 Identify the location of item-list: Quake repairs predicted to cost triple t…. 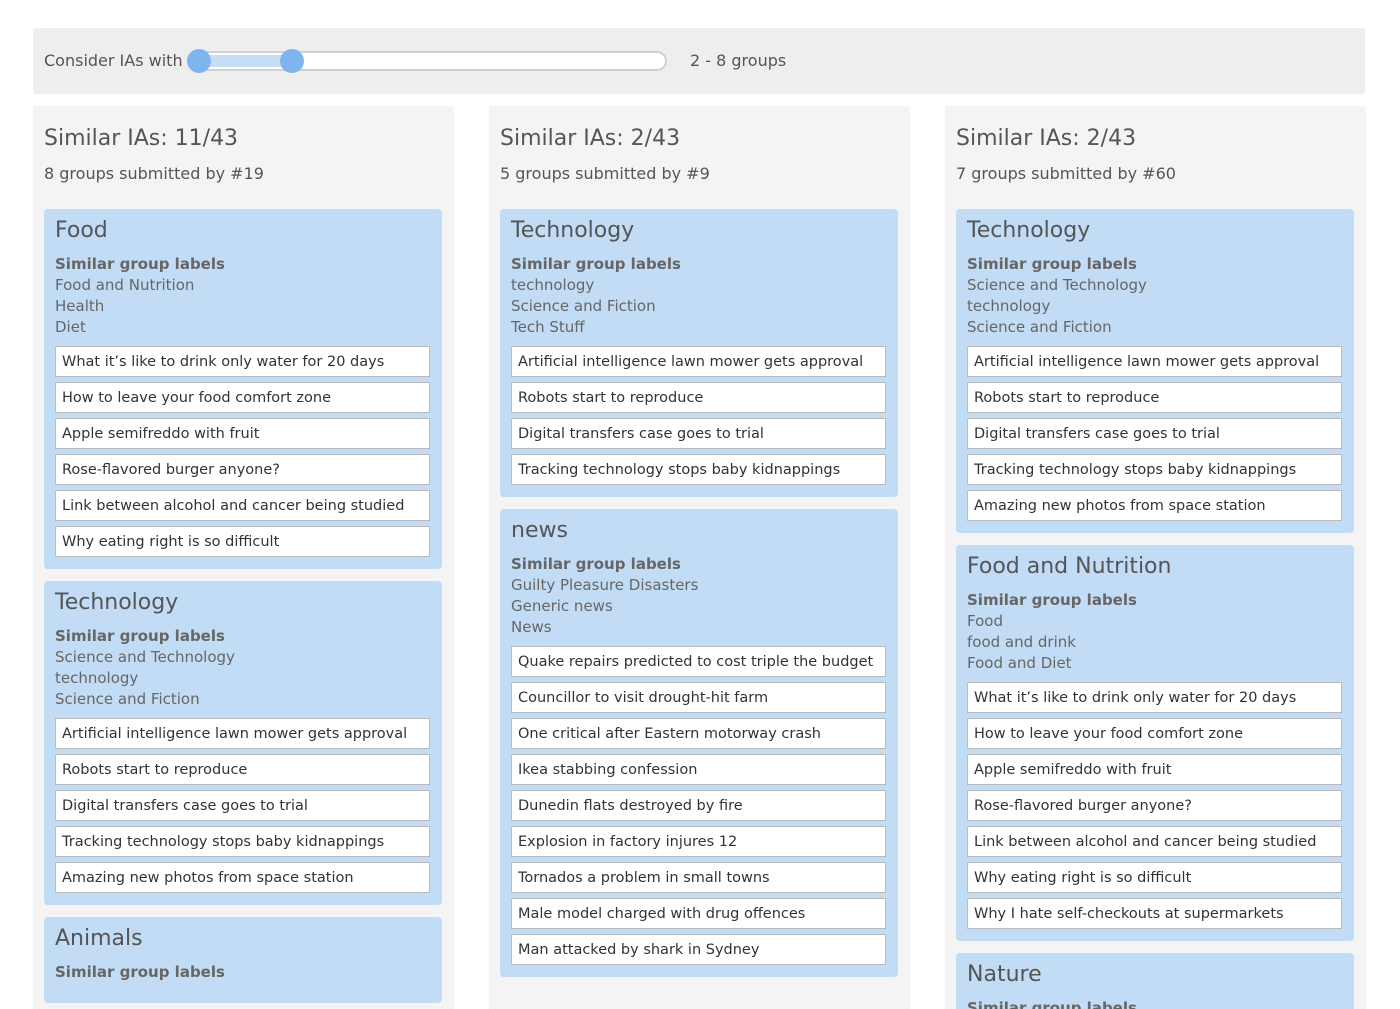
(698, 805).